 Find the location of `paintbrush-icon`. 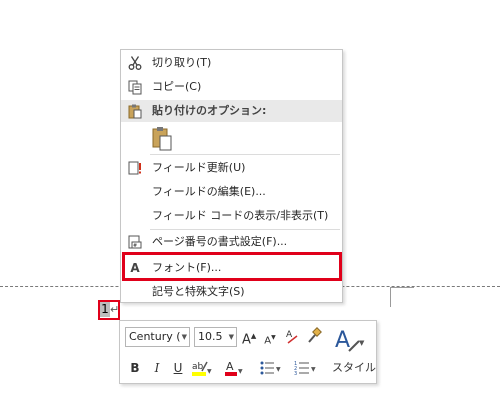

paintbrush-icon is located at coordinates (315, 335).